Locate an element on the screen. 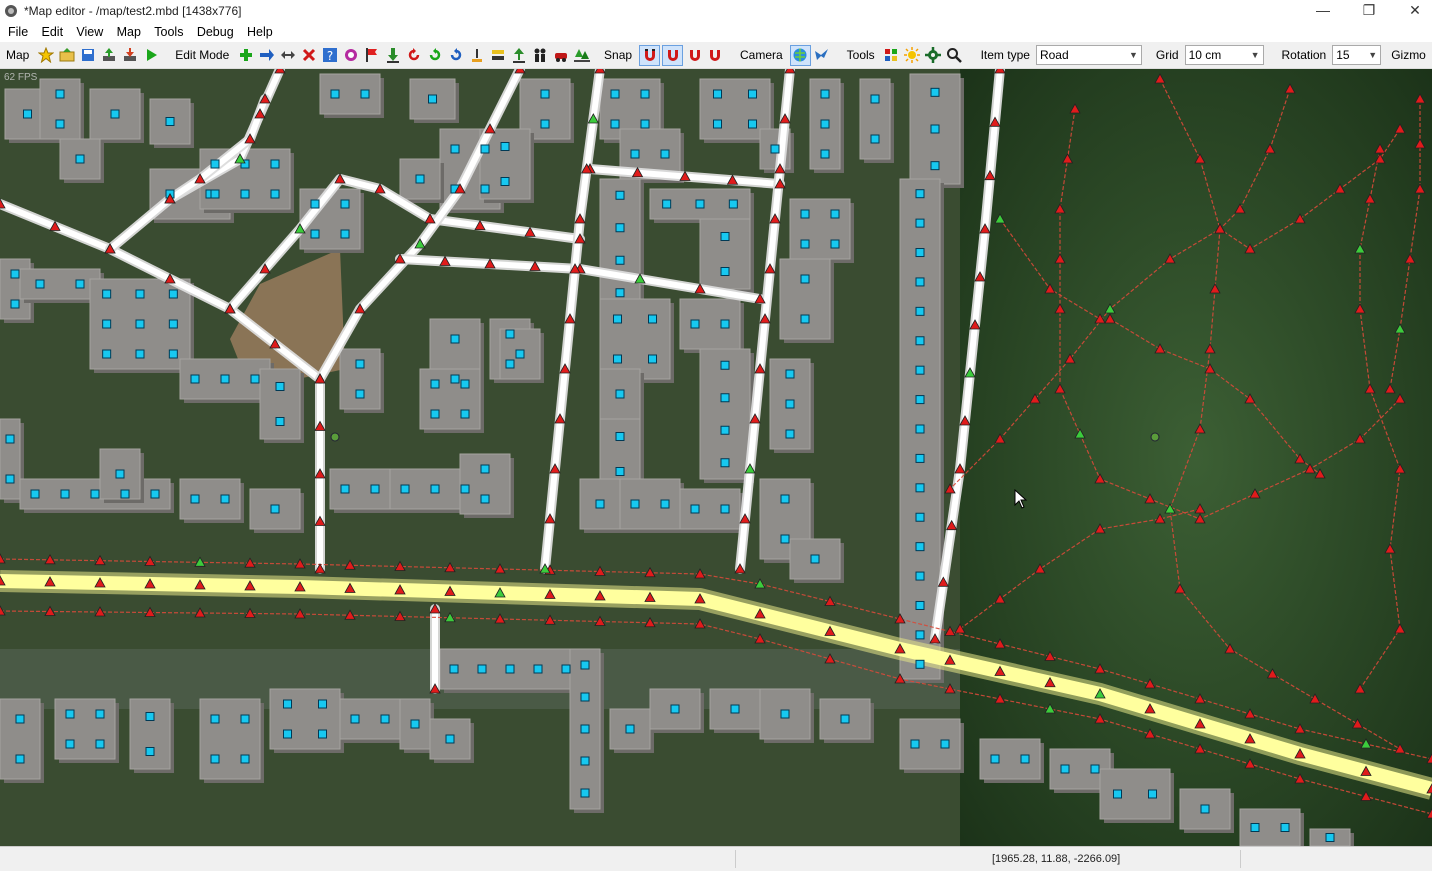  menu-debug: Debug is located at coordinates (215, 32).